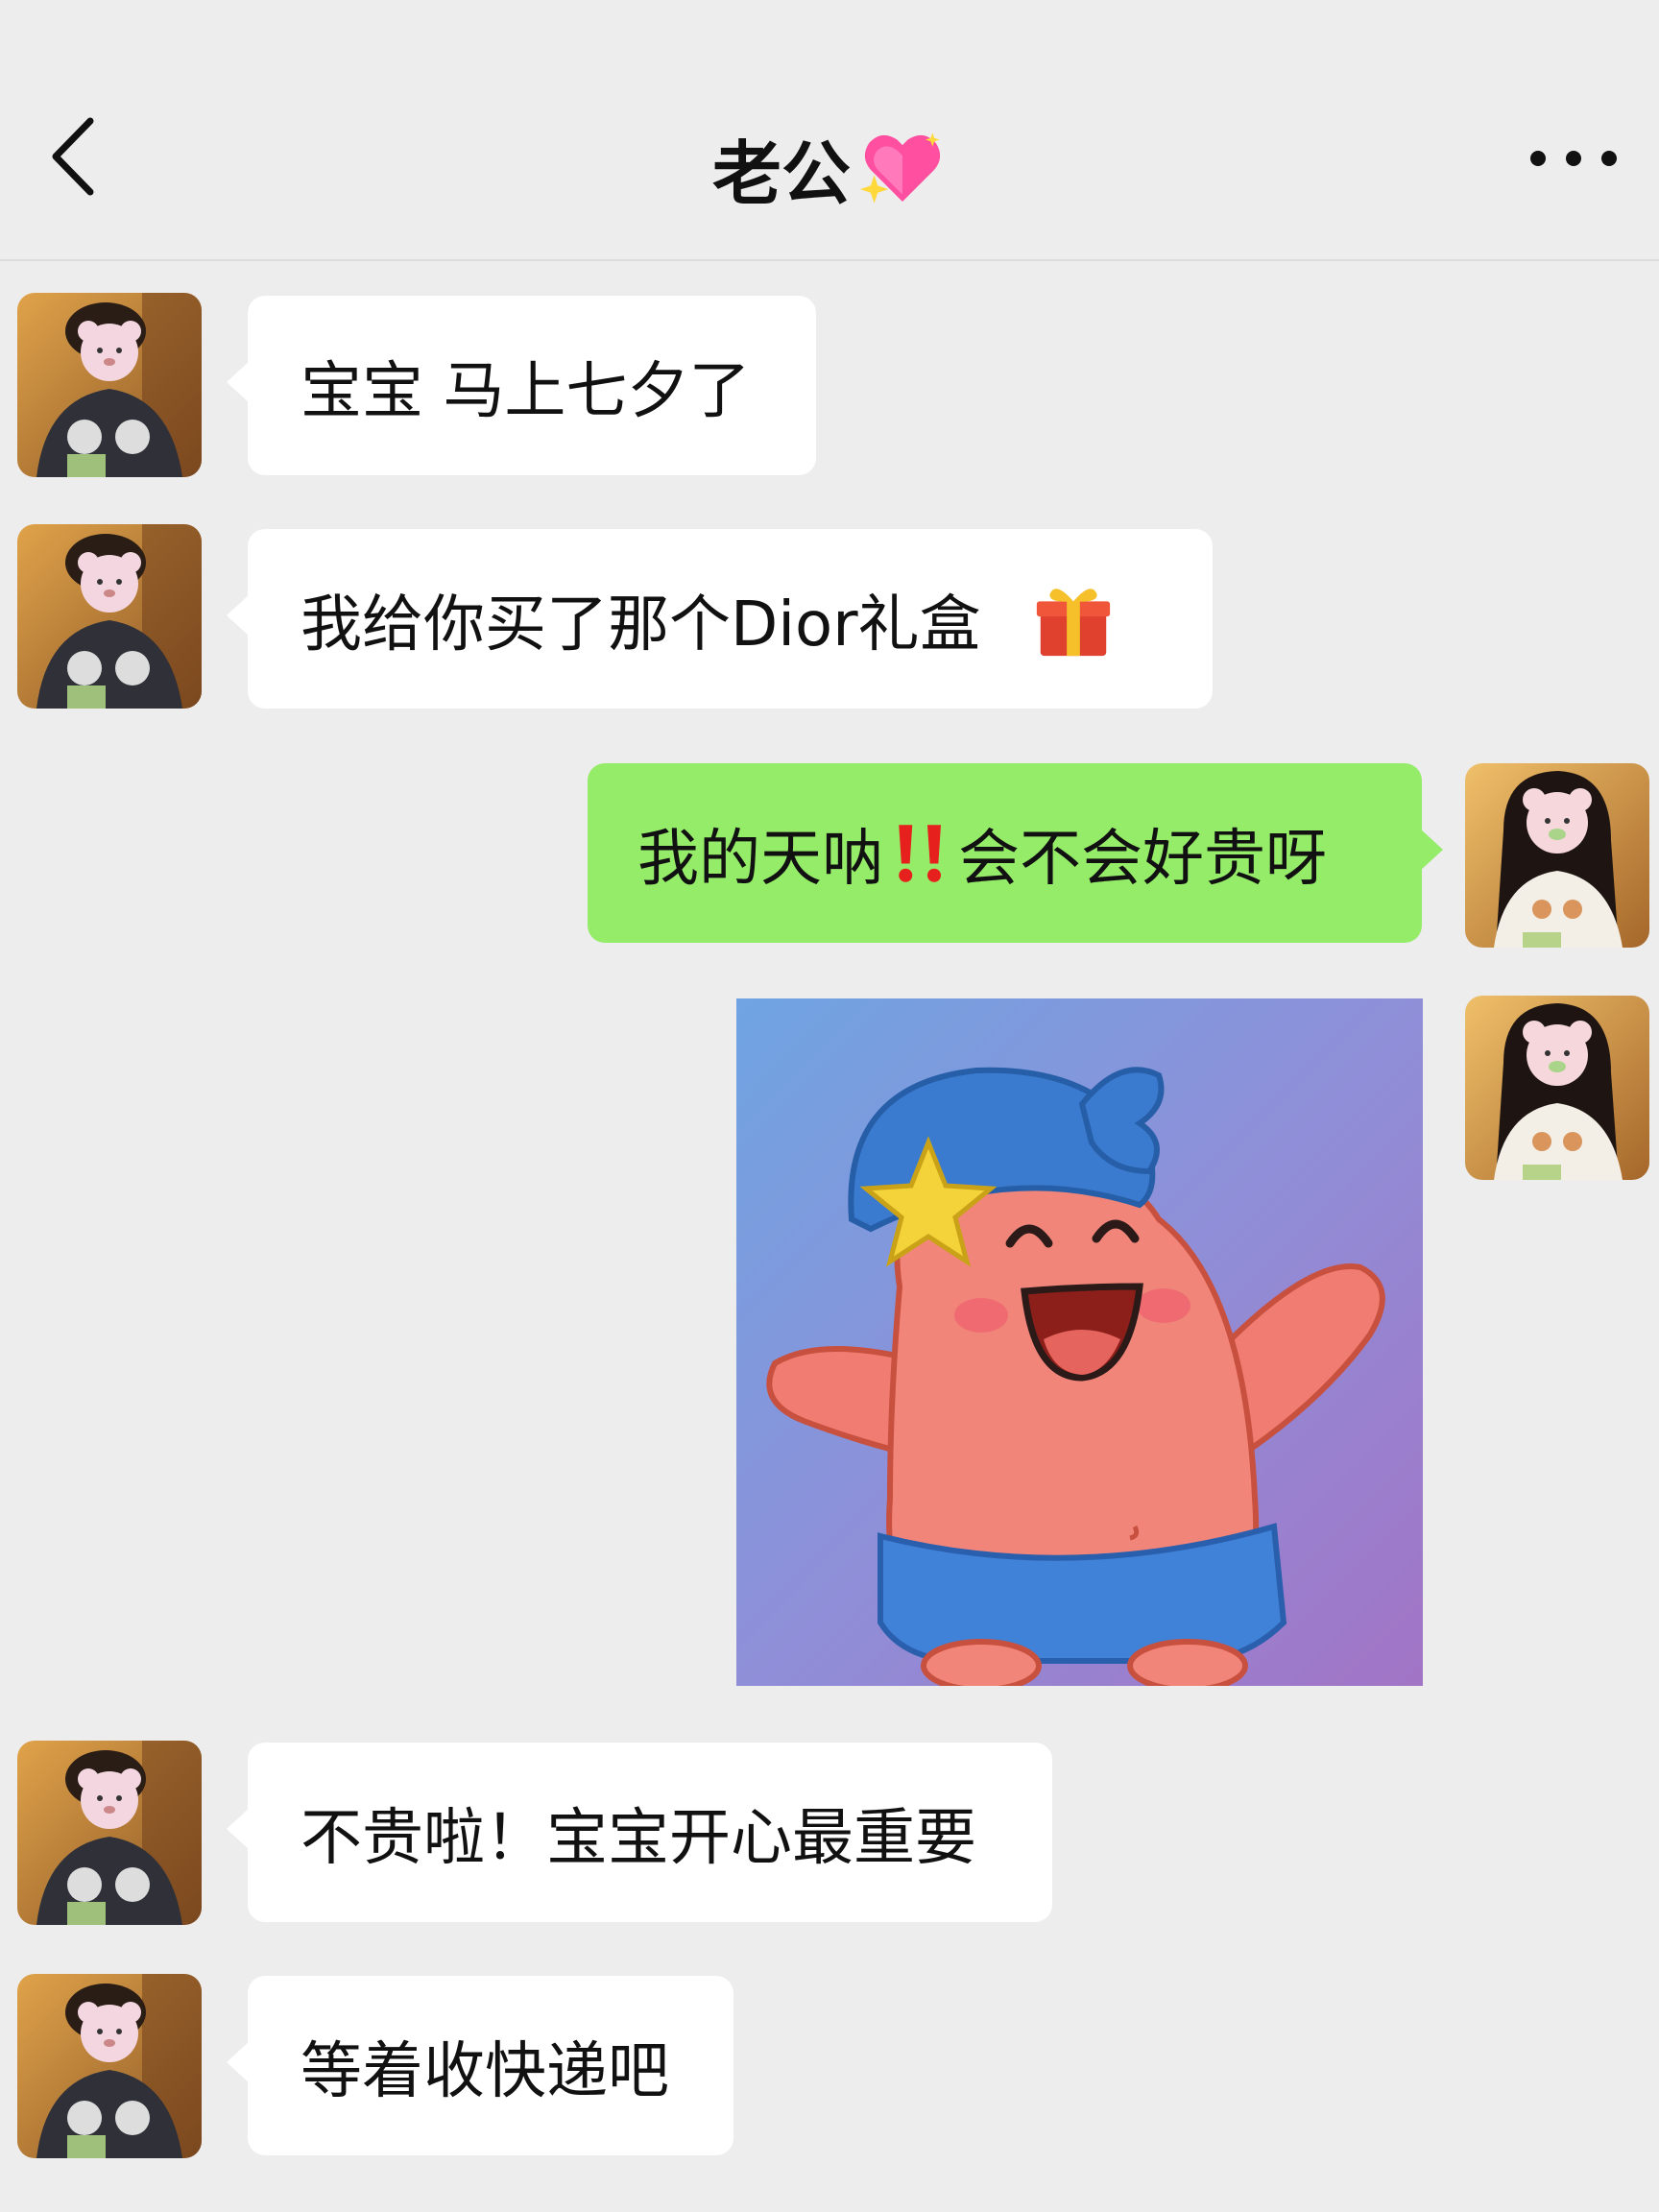  What do you see at coordinates (641, 625) in the screenshot?
I see `message-text: 我给你买了那个Dior礼盒` at bounding box center [641, 625].